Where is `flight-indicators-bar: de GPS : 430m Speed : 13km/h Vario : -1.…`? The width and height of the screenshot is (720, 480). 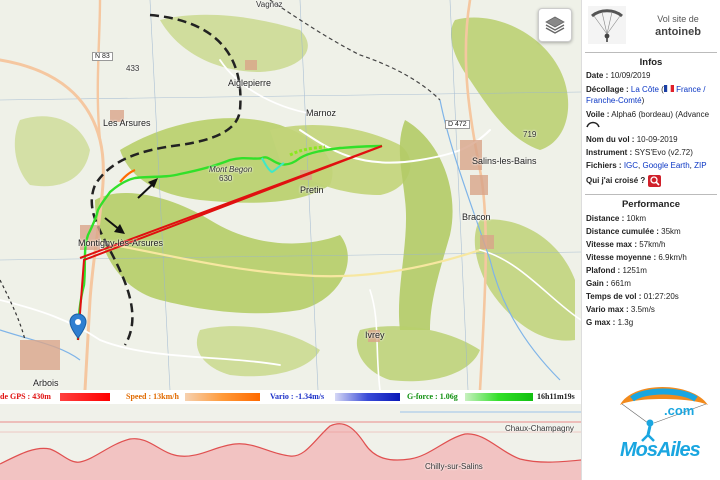 flight-indicators-bar: de GPS : 430m Speed : 13km/h Vario : -1.… is located at coordinates (290, 397).